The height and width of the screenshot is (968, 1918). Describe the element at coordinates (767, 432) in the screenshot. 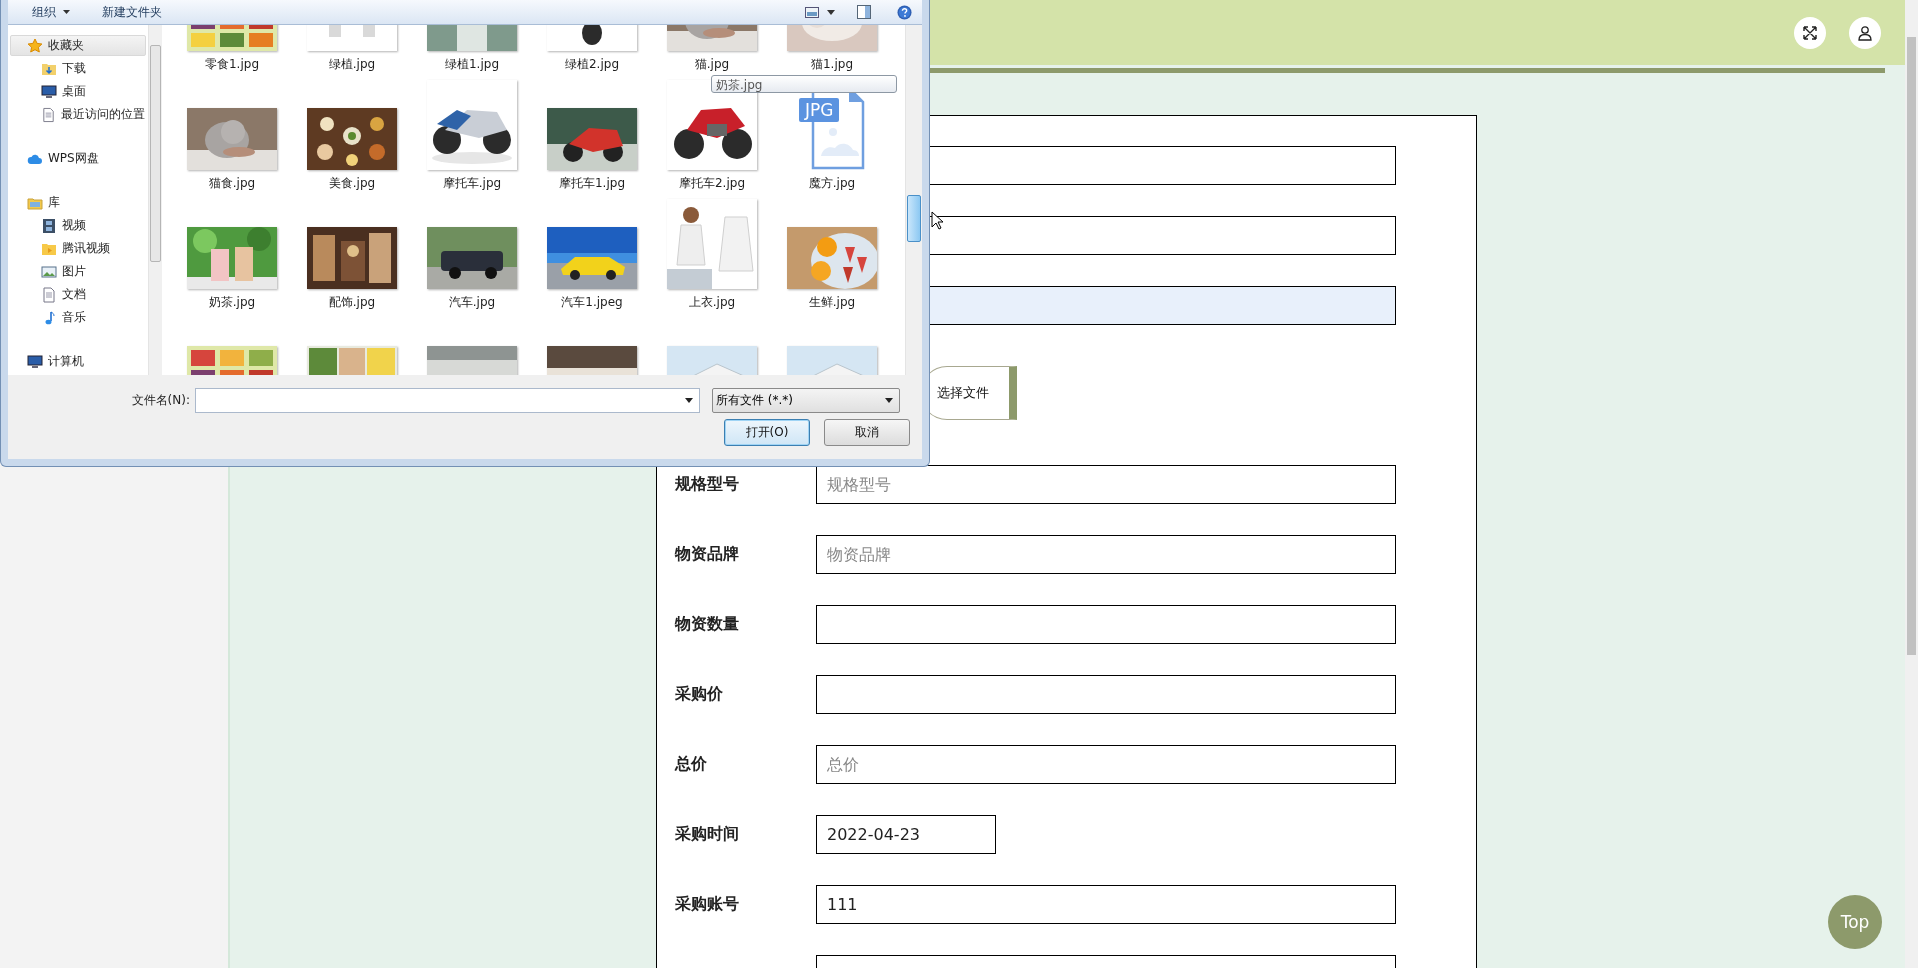

I see `dialog-button: 打开(O)` at that location.